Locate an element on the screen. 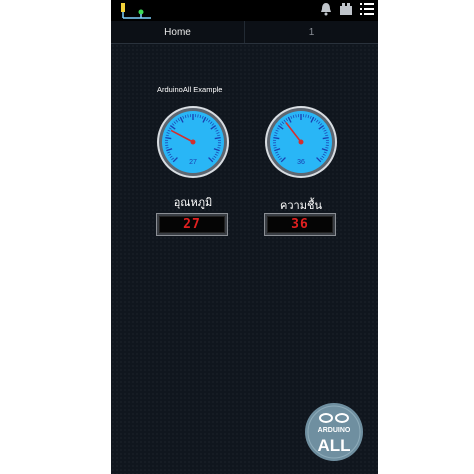 The width and height of the screenshot is (474, 474). humidity-gauge: 36 is located at coordinates (301, 142).